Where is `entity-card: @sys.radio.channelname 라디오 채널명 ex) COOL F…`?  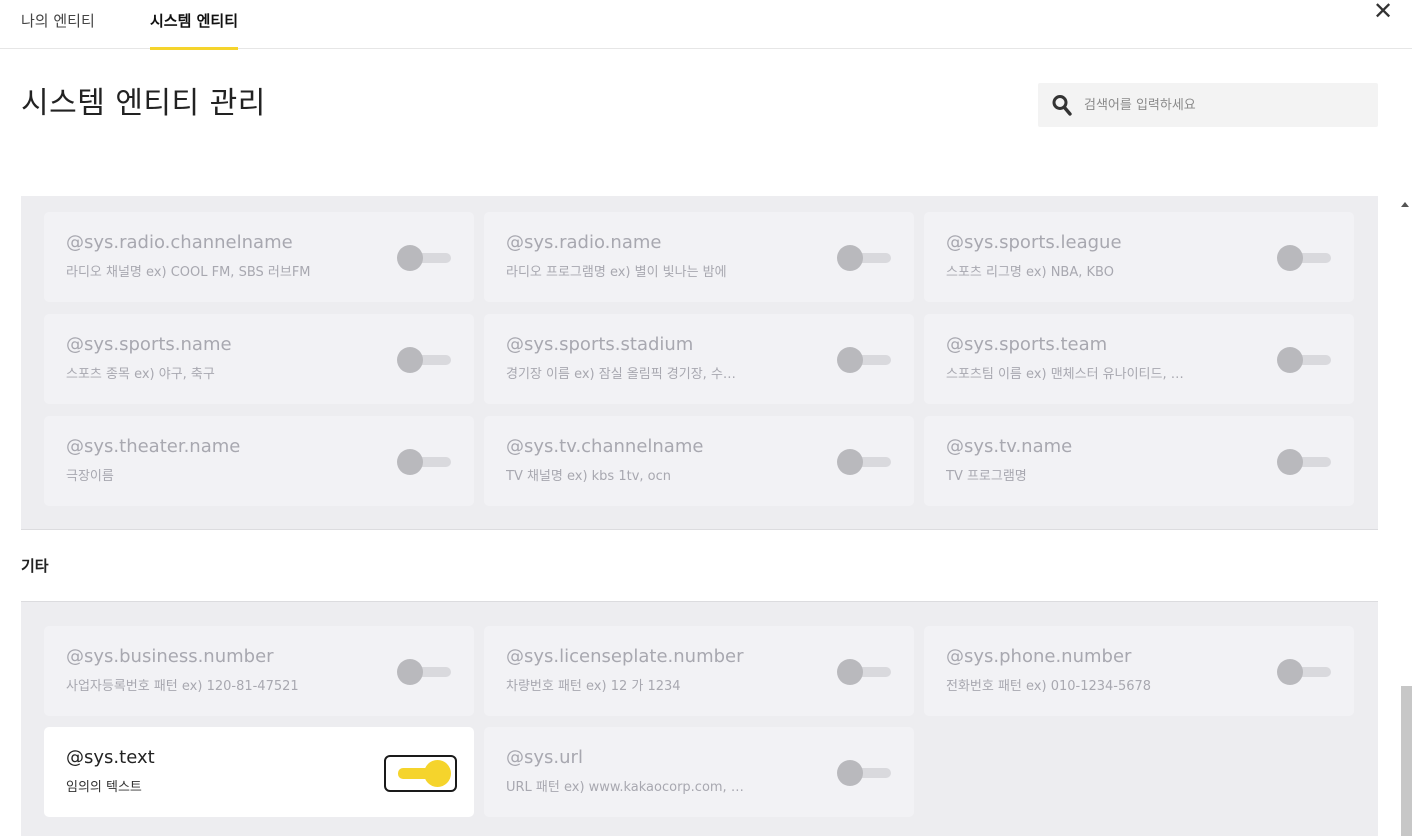 entity-card: @sys.radio.channelname 라디오 채널명 ex) COOL F… is located at coordinates (259, 257).